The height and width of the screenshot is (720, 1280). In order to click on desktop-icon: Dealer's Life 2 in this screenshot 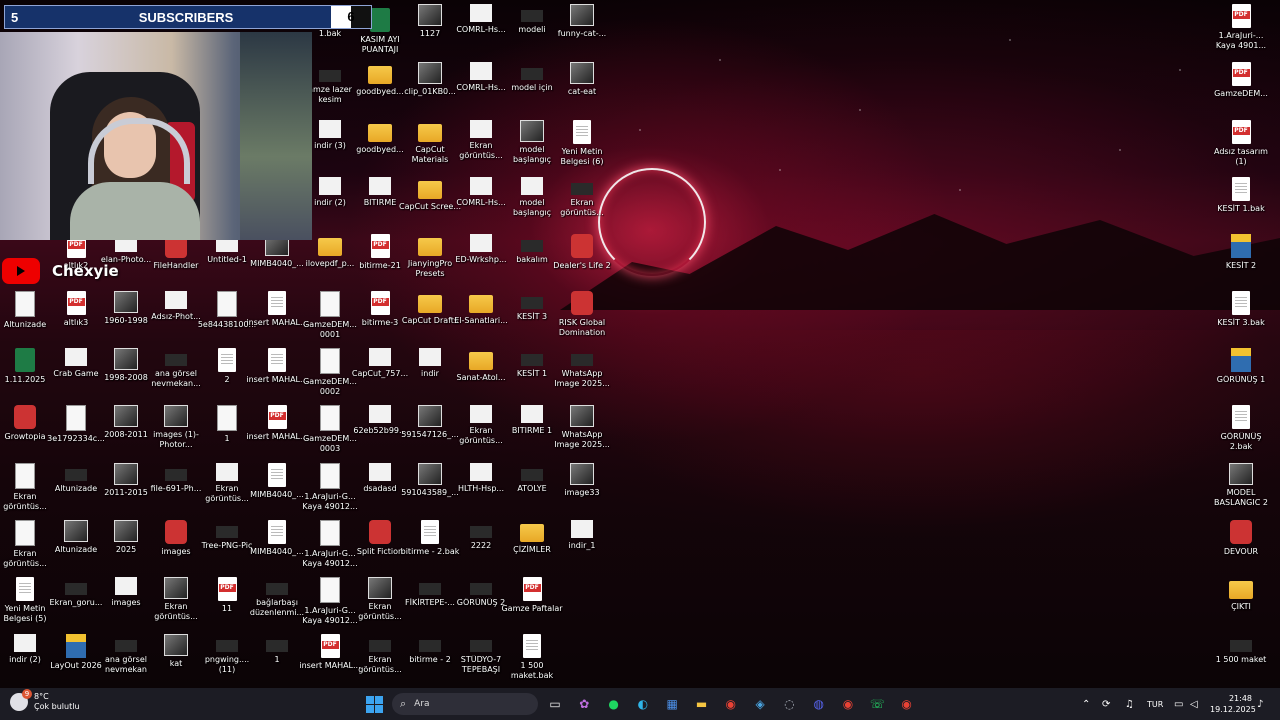, I will do `click(582, 252)`.